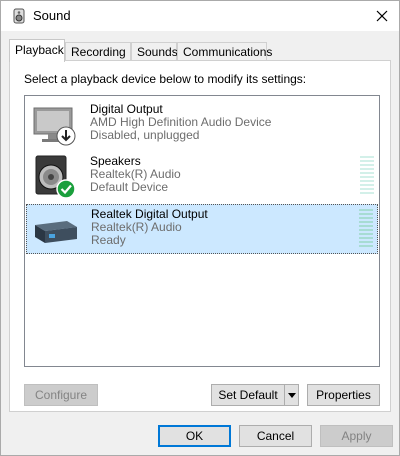 The height and width of the screenshot is (456, 400). Describe the element at coordinates (66, 189) in the screenshot. I see `default-check-badge` at that location.